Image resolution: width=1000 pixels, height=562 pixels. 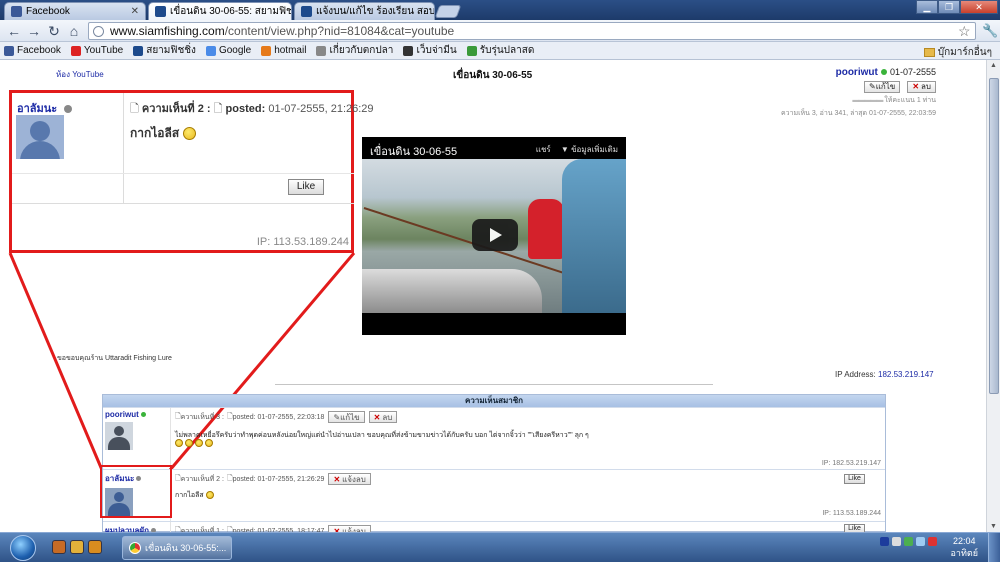 I want to click on close-tab-icon: ✕, so click(x=133, y=11).